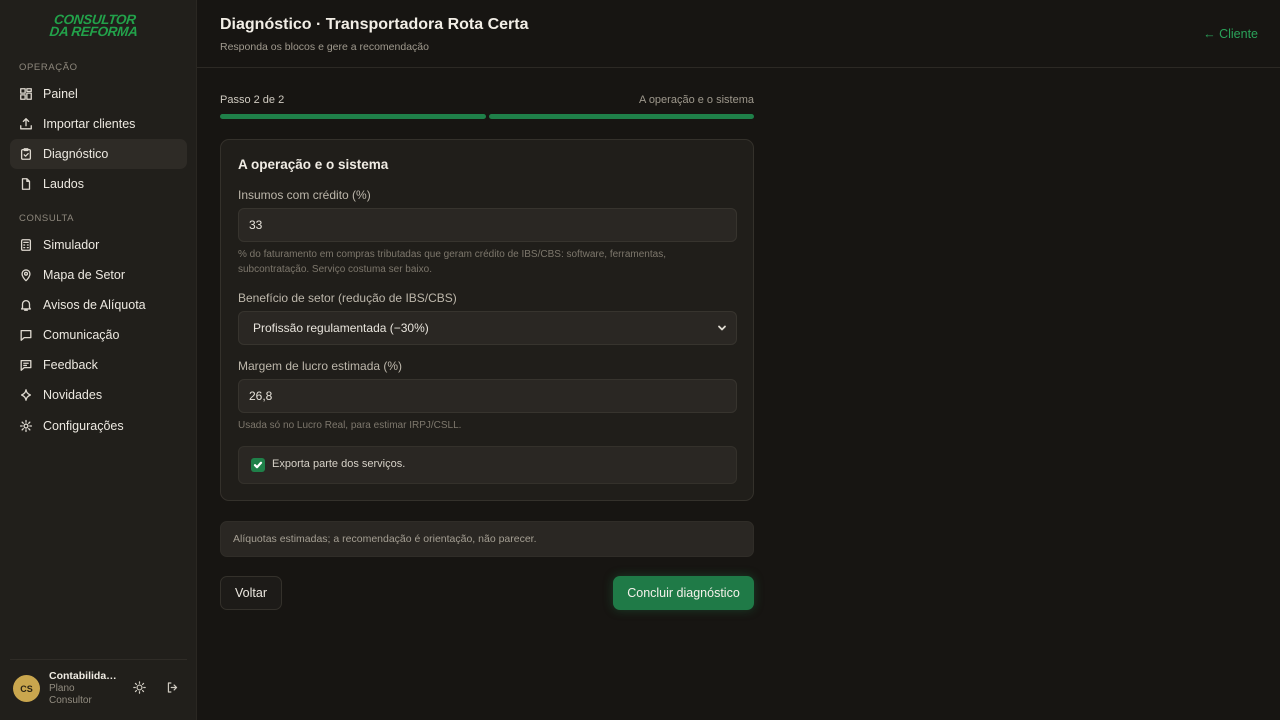 This screenshot has height=720, width=1280. Describe the element at coordinates (70, 365) in the screenshot. I see `sidebar-item-label: Feedback` at that location.